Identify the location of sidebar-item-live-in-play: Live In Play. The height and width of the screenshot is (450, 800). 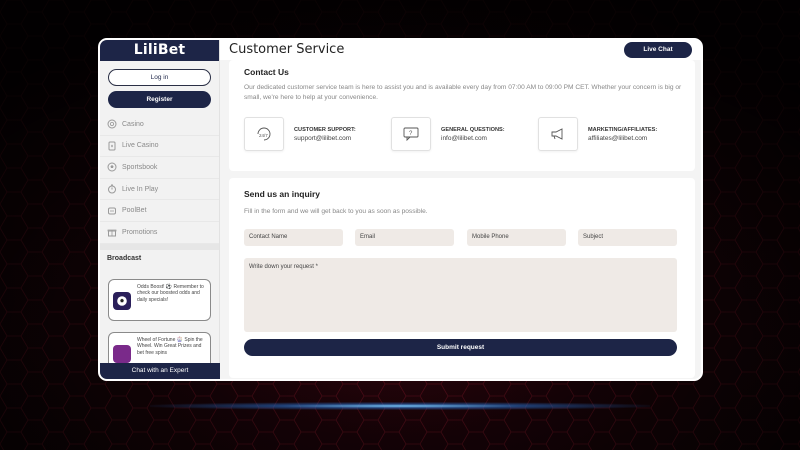
(159, 190).